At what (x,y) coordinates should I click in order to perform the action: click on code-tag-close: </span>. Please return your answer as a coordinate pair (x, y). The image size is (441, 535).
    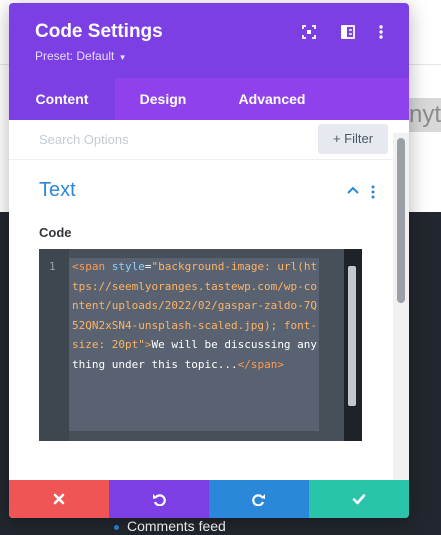
    Looking at the image, I should click on (260, 364).